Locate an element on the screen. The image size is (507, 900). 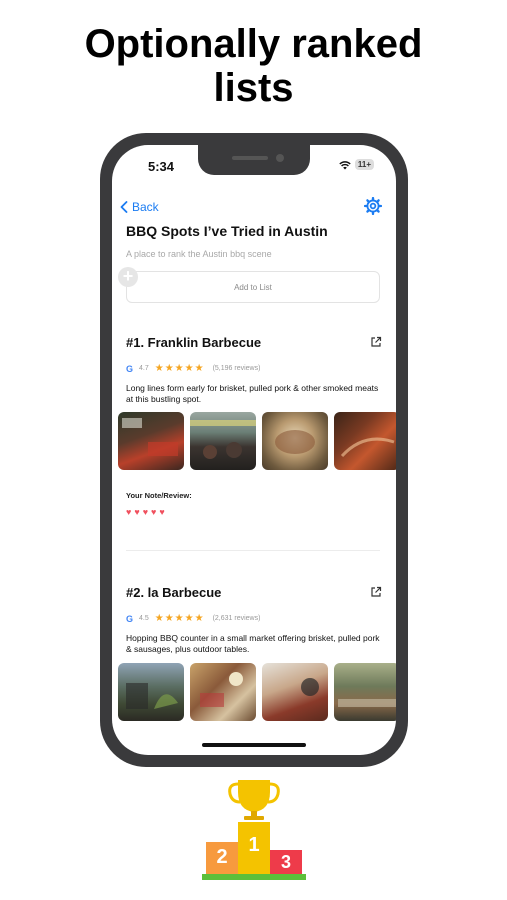
rating-value: 4.5 is located at coordinates (144, 618).